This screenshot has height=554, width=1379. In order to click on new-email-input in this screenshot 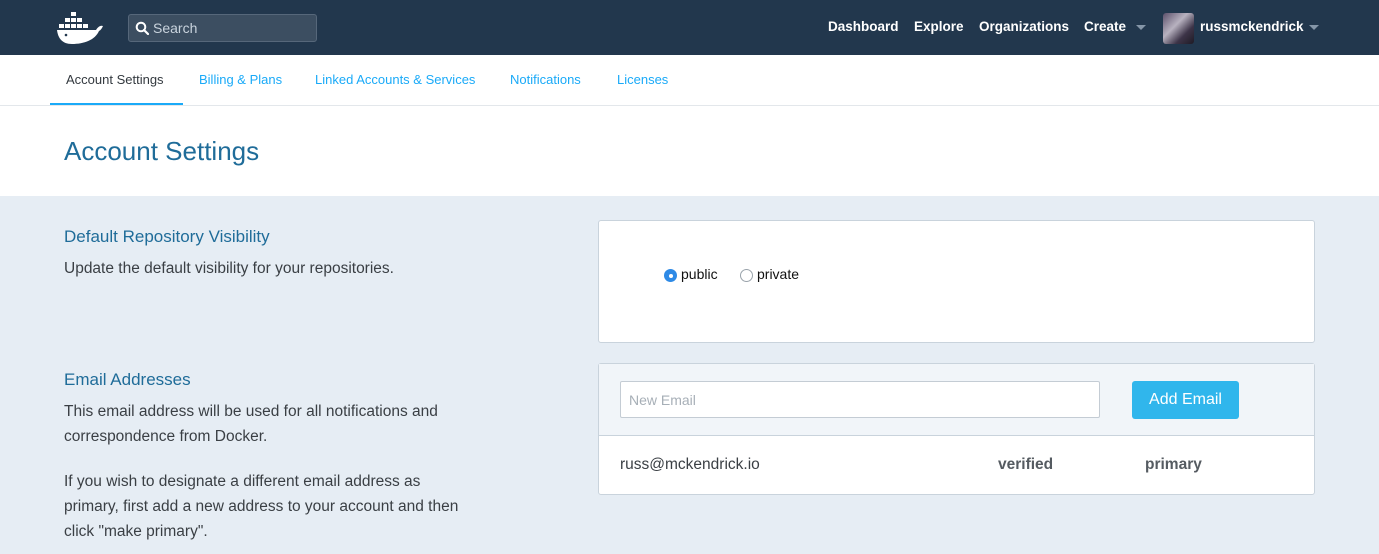, I will do `click(860, 399)`.